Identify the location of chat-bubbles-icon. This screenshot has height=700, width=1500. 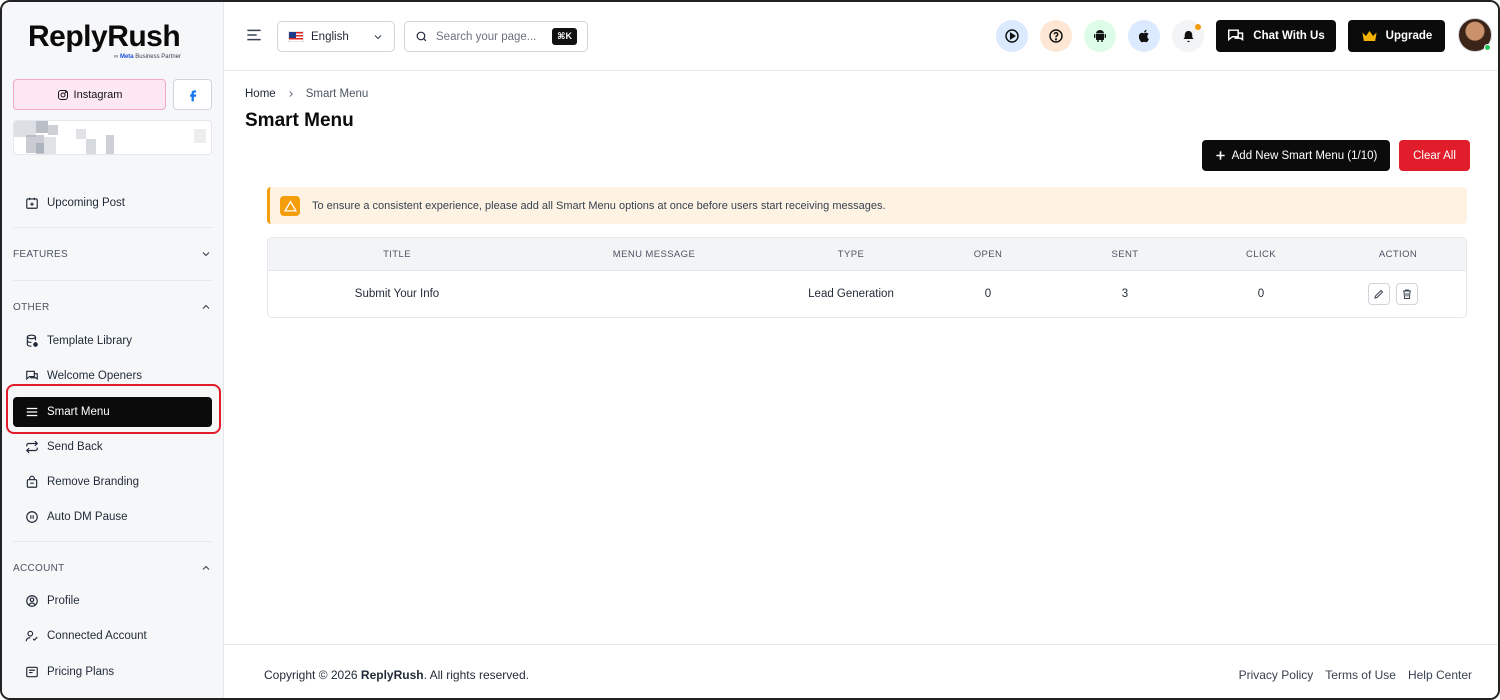
(1236, 35).